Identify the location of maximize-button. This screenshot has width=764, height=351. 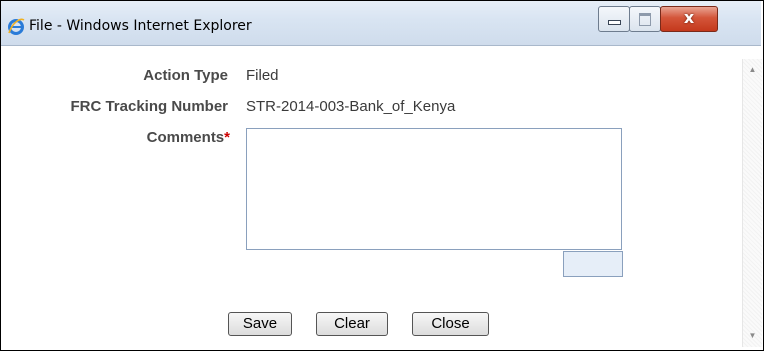
(645, 19).